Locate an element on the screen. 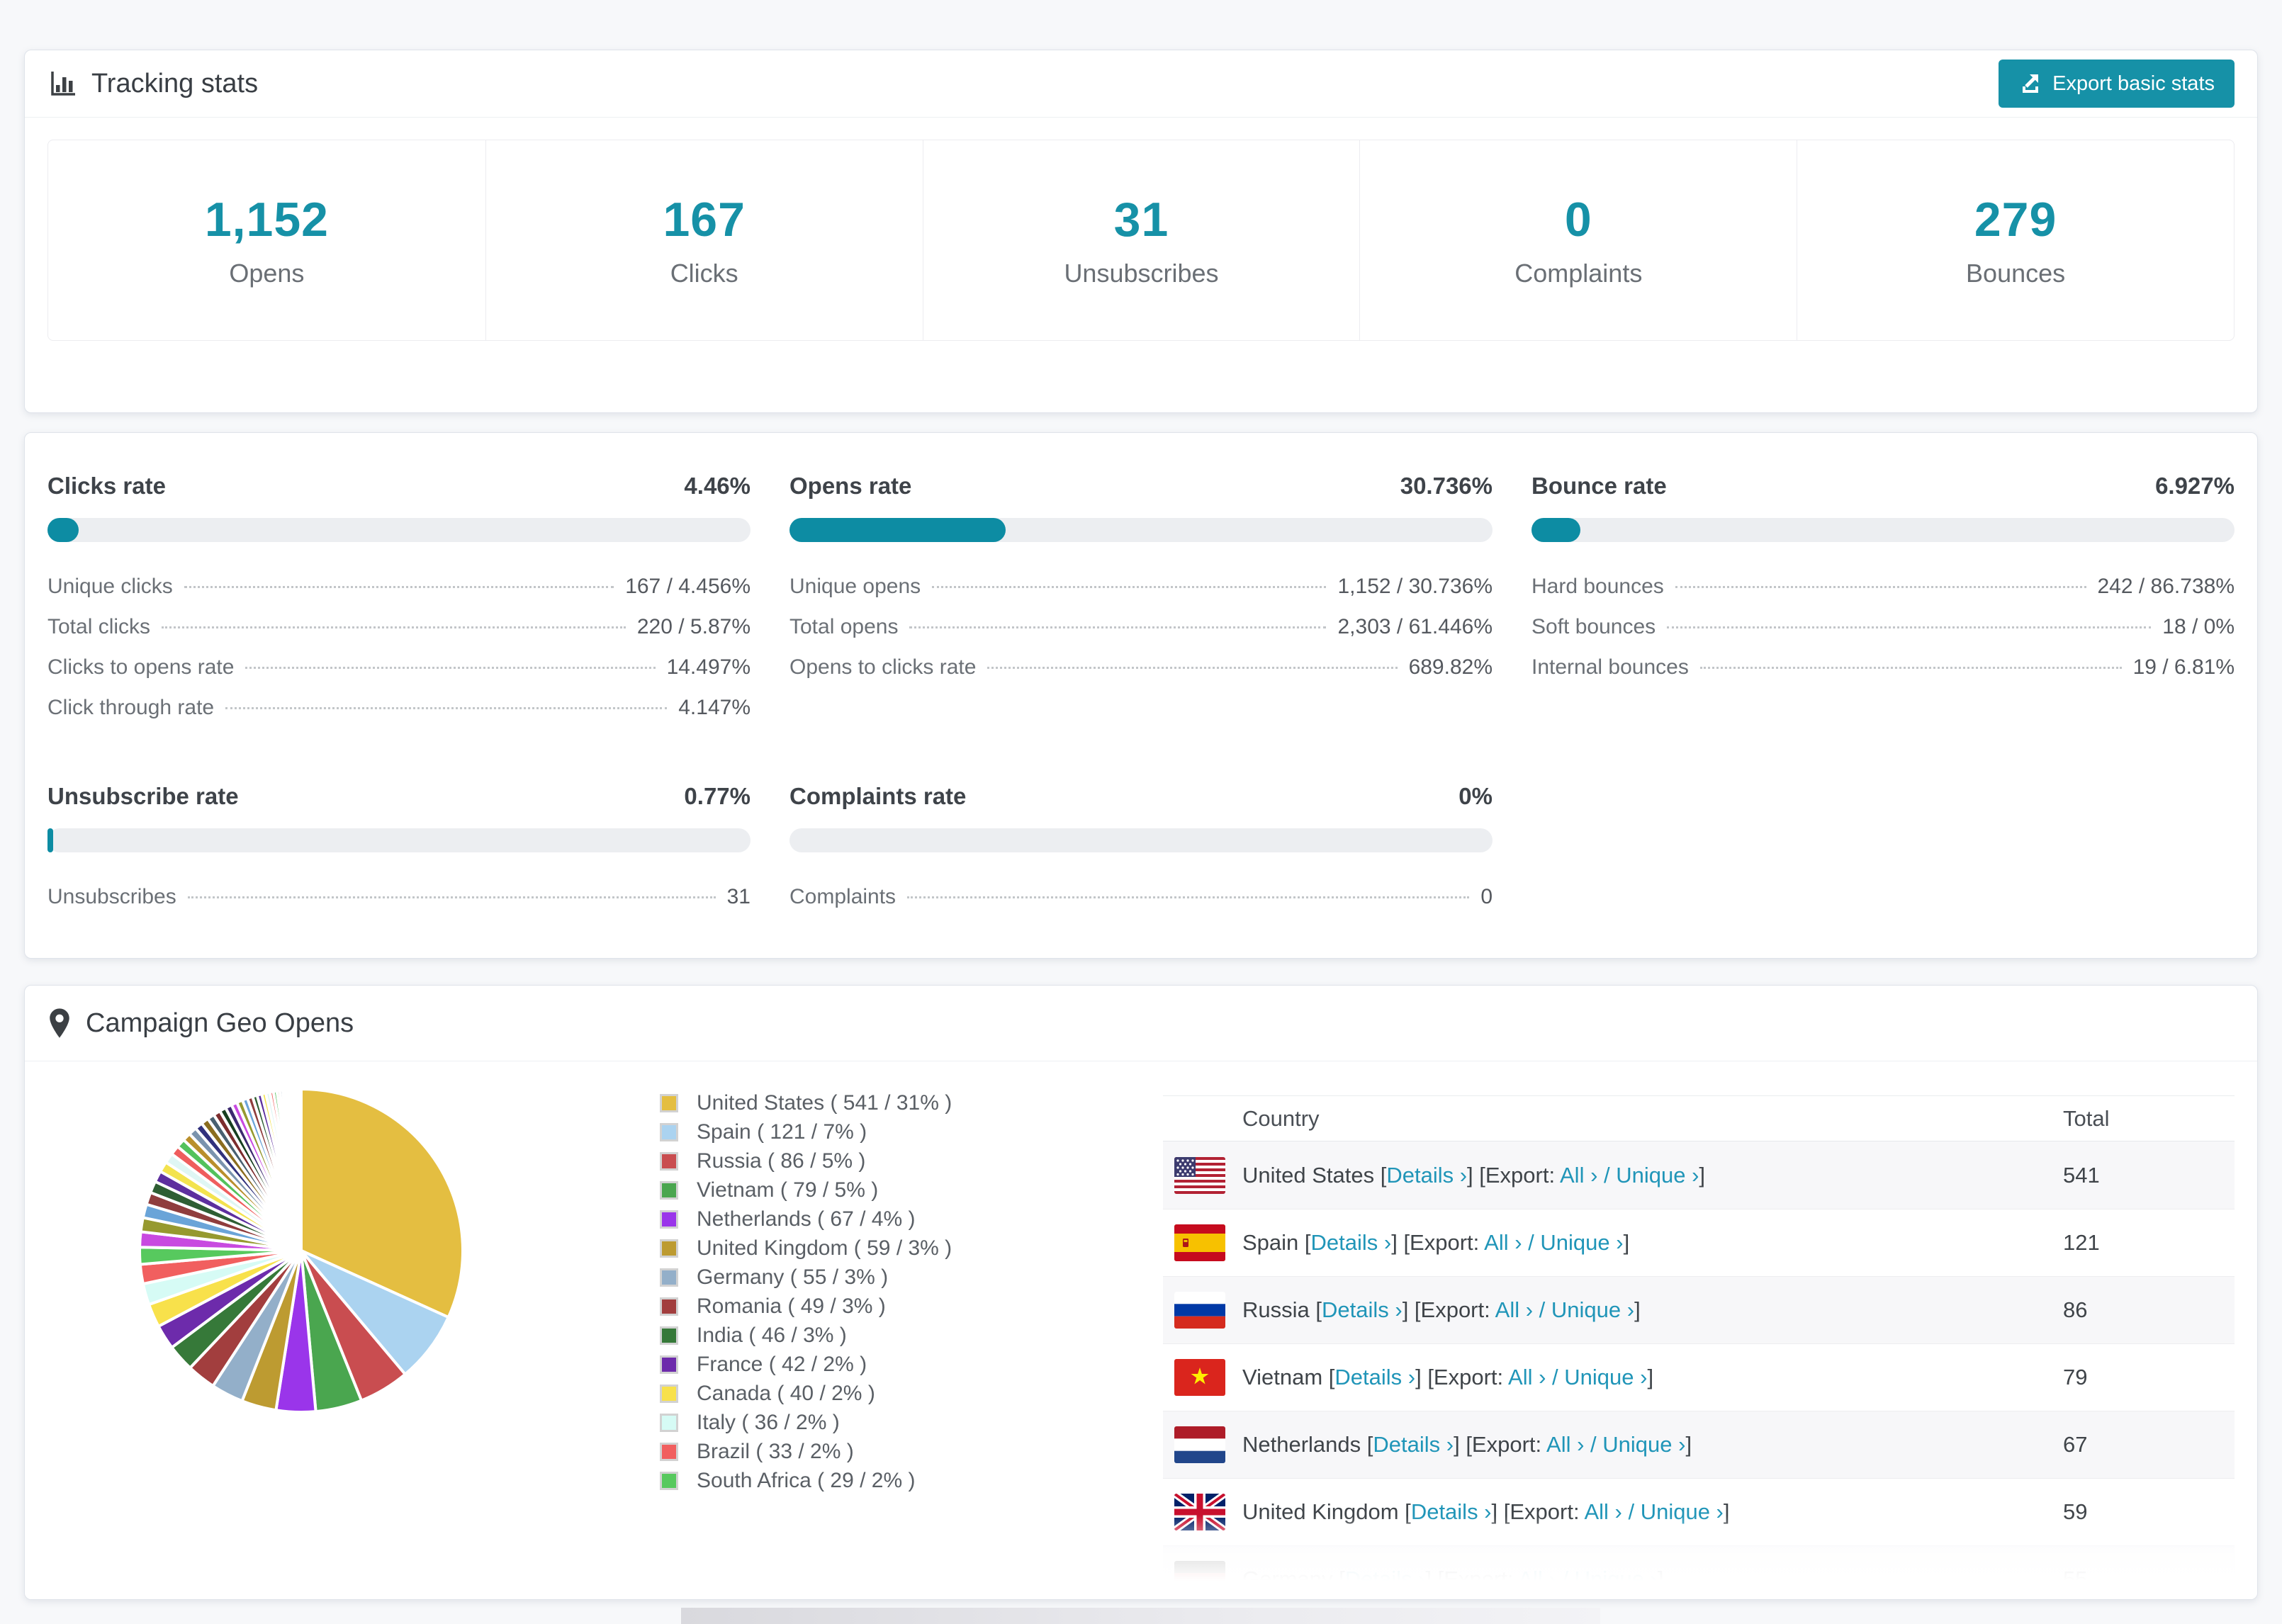 The height and width of the screenshot is (1624, 2282). export-basic-stats-button: Export basic stats is located at coordinates (2117, 84).